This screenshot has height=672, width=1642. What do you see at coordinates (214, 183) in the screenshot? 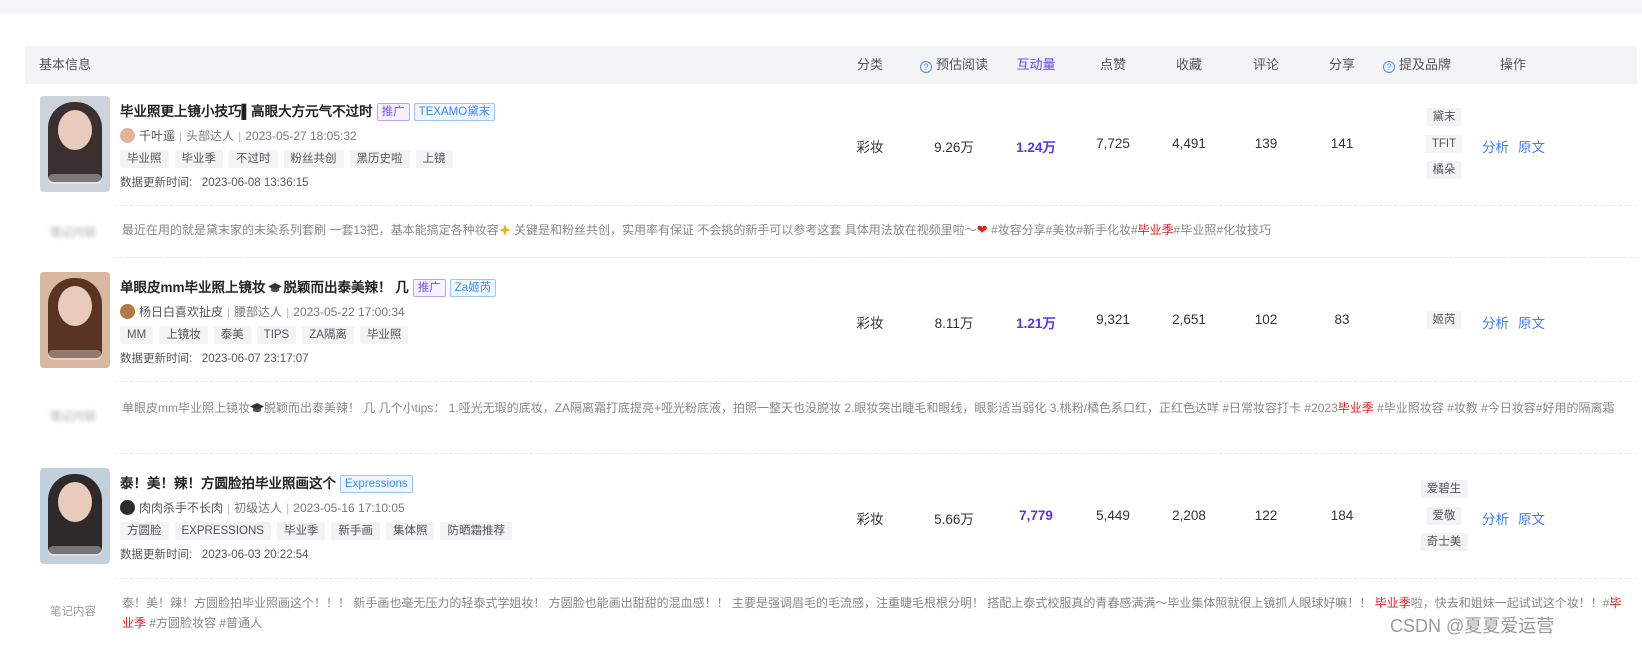
I see `update-time: 数据更新时间: 2023-06-08 13:36:15` at bounding box center [214, 183].